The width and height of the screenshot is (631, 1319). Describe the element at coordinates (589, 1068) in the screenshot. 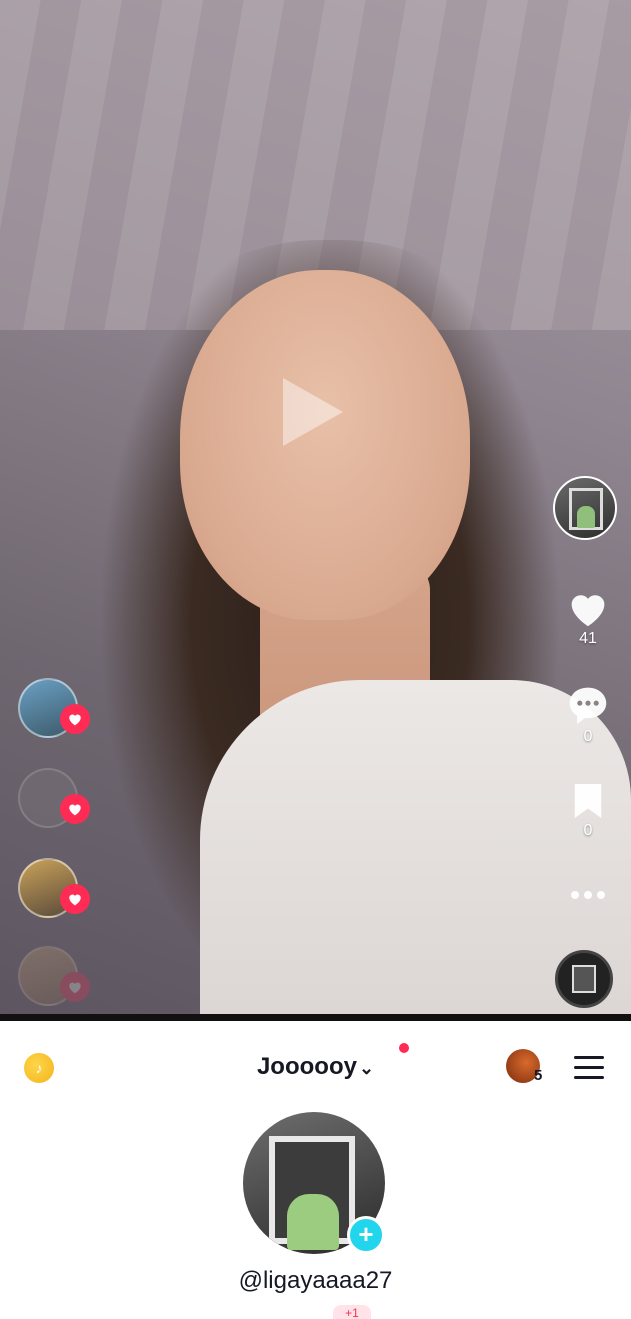

I see `hamburger-menu-icon` at that location.